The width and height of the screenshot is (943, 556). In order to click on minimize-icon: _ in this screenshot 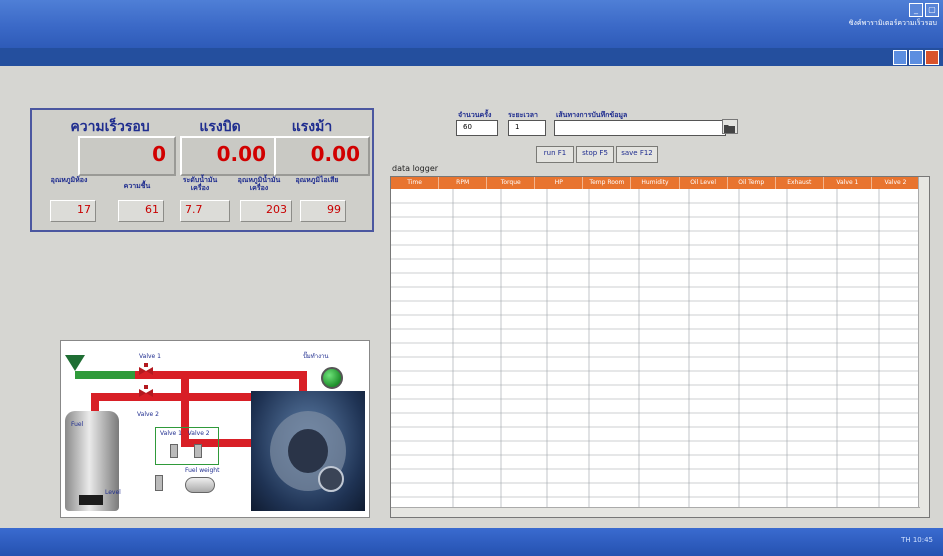, I will do `click(916, 10)`.